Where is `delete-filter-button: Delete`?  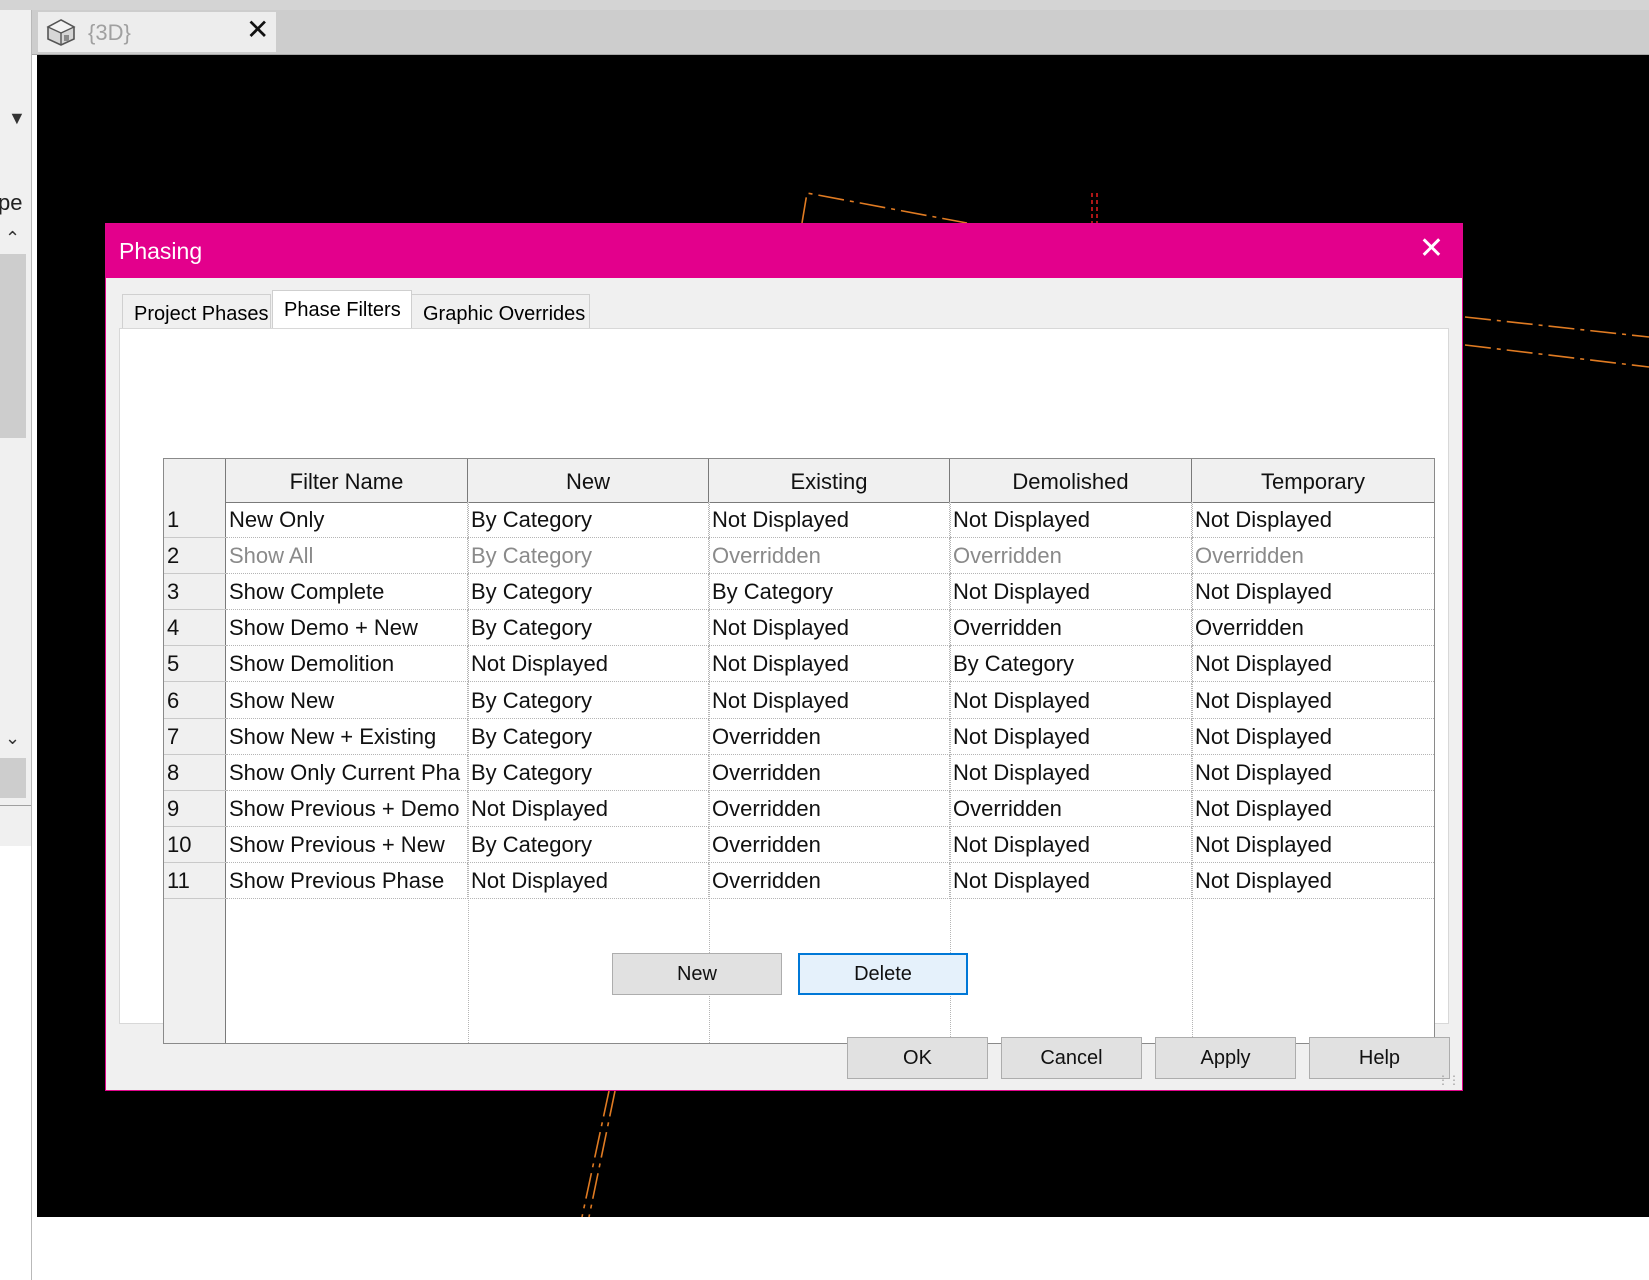 delete-filter-button: Delete is located at coordinates (883, 974).